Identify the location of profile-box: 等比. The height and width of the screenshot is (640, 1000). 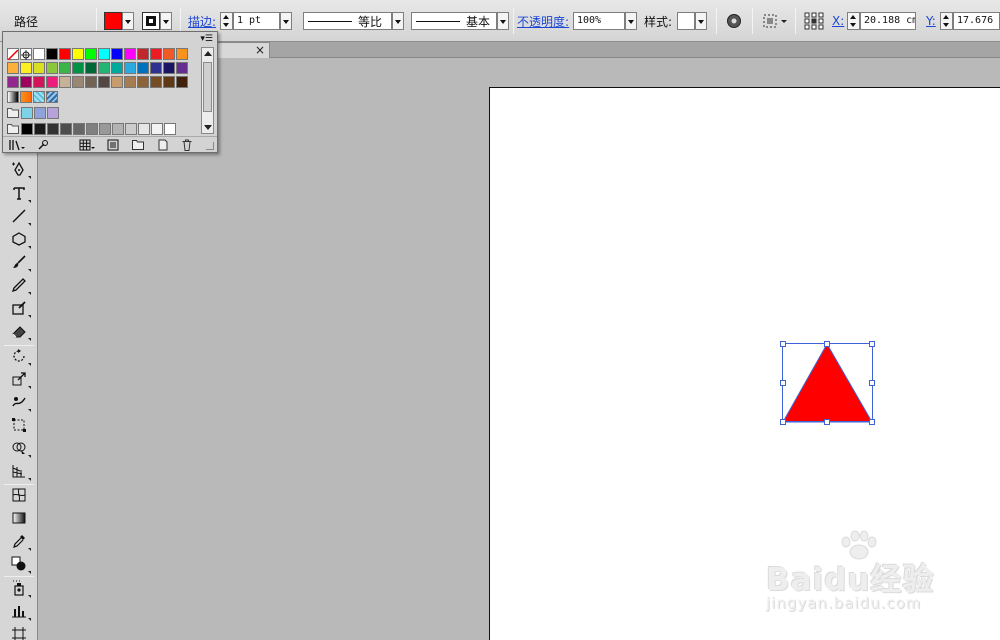
(347, 21).